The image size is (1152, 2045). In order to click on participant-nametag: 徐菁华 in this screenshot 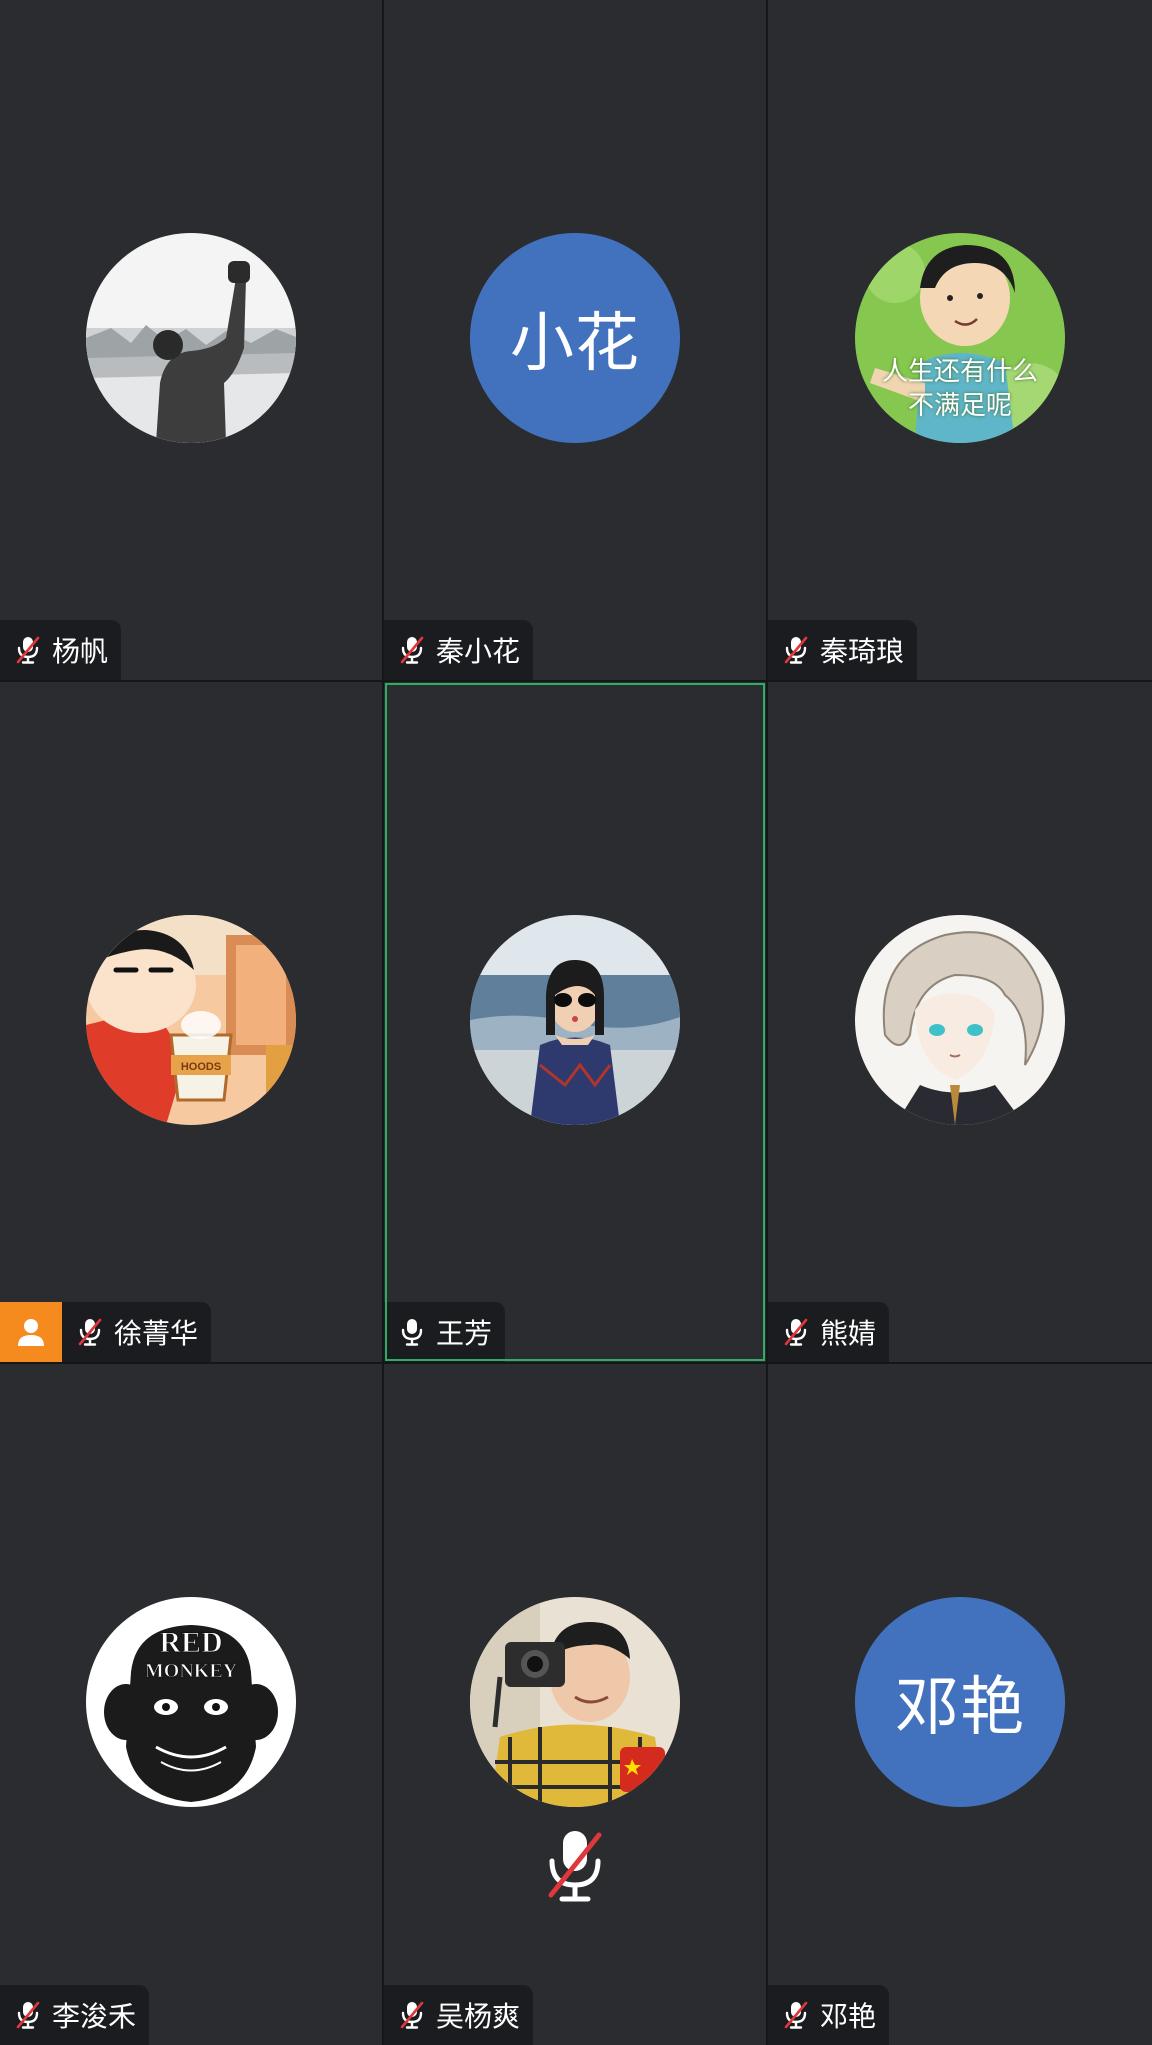, I will do `click(137, 1332)`.